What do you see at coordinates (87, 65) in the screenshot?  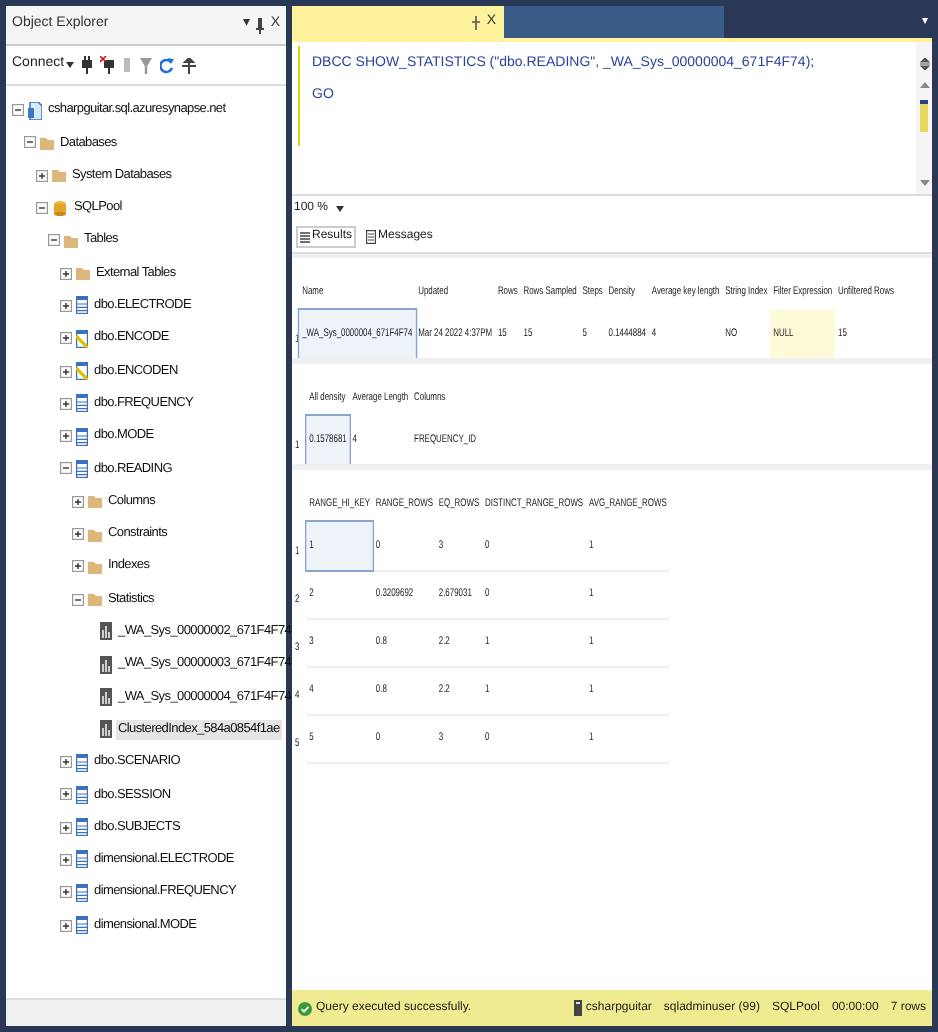 I see `plug-icon` at bounding box center [87, 65].